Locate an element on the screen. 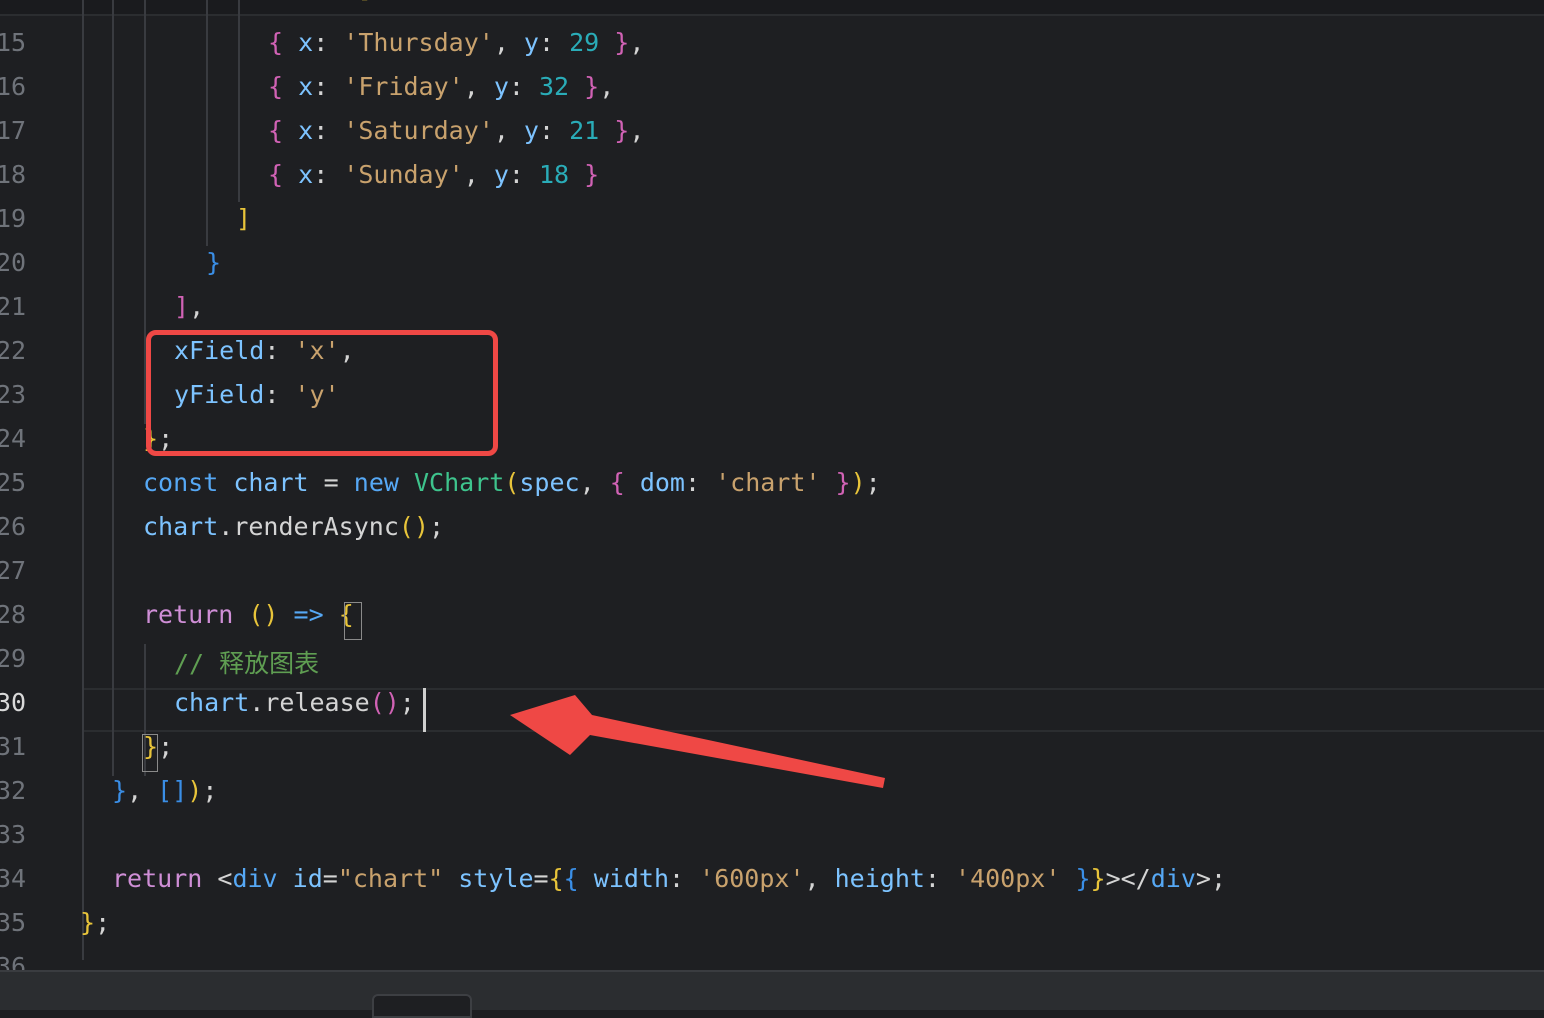 The image size is (1544, 1018). annotation-arrow-icon is located at coordinates (697, 741).